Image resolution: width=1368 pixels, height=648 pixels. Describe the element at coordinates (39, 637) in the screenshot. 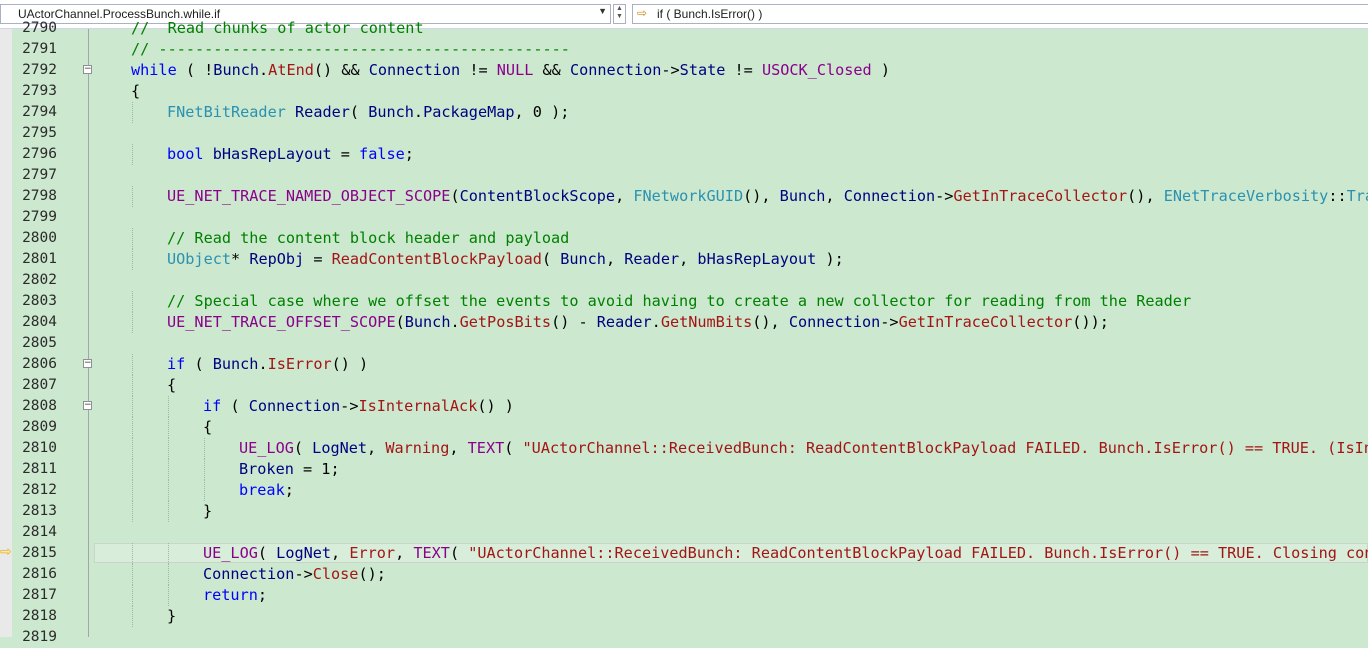

I see `line-number: 2819` at that location.